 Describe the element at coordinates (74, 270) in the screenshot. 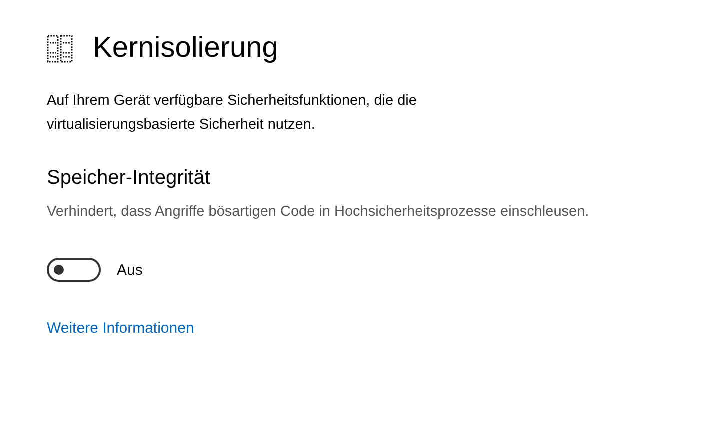

I see `toggle-switch` at that location.